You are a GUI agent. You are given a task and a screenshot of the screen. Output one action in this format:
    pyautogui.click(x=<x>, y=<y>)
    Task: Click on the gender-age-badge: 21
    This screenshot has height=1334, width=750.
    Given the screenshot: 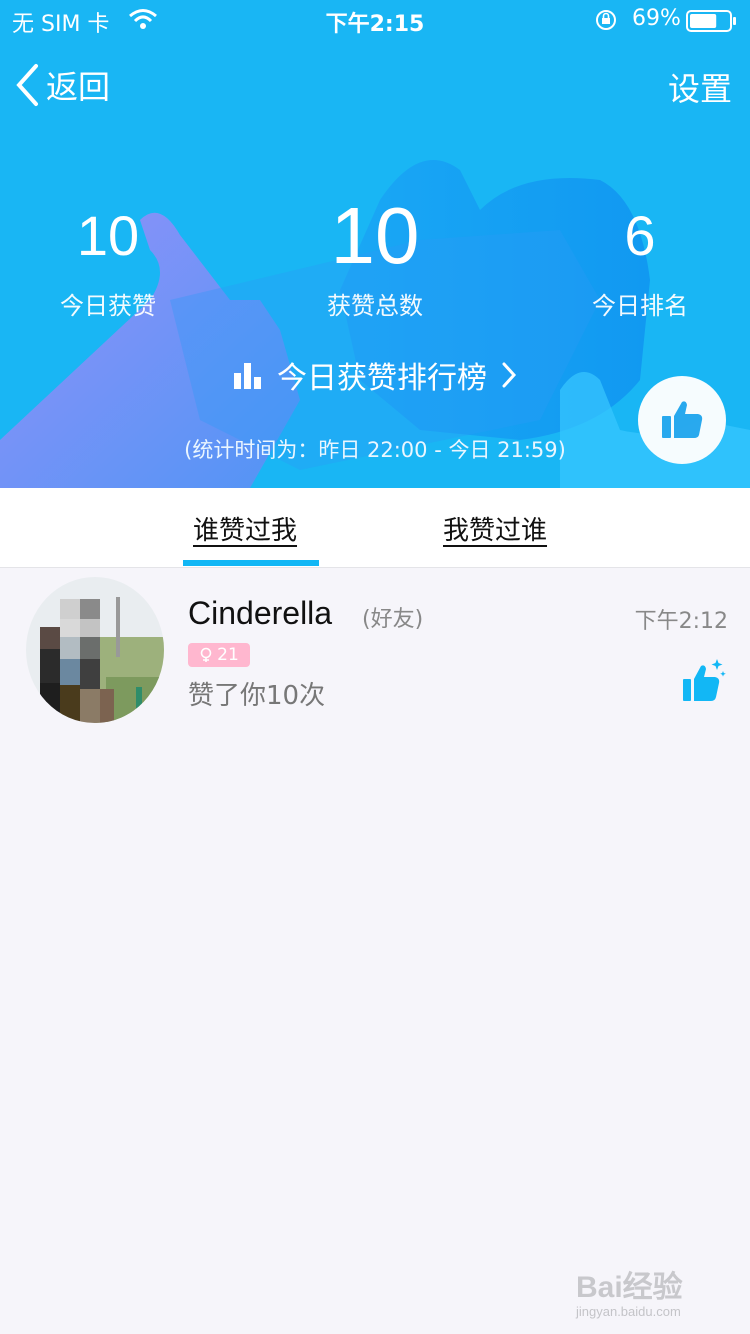 What is the action you would take?
    pyautogui.click(x=219, y=655)
    